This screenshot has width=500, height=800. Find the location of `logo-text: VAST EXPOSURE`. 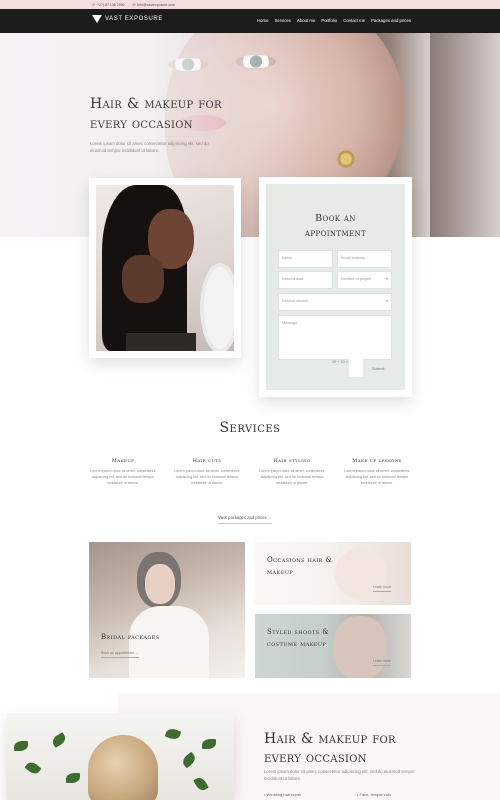

logo-text: VAST EXPOSURE is located at coordinates (134, 19).